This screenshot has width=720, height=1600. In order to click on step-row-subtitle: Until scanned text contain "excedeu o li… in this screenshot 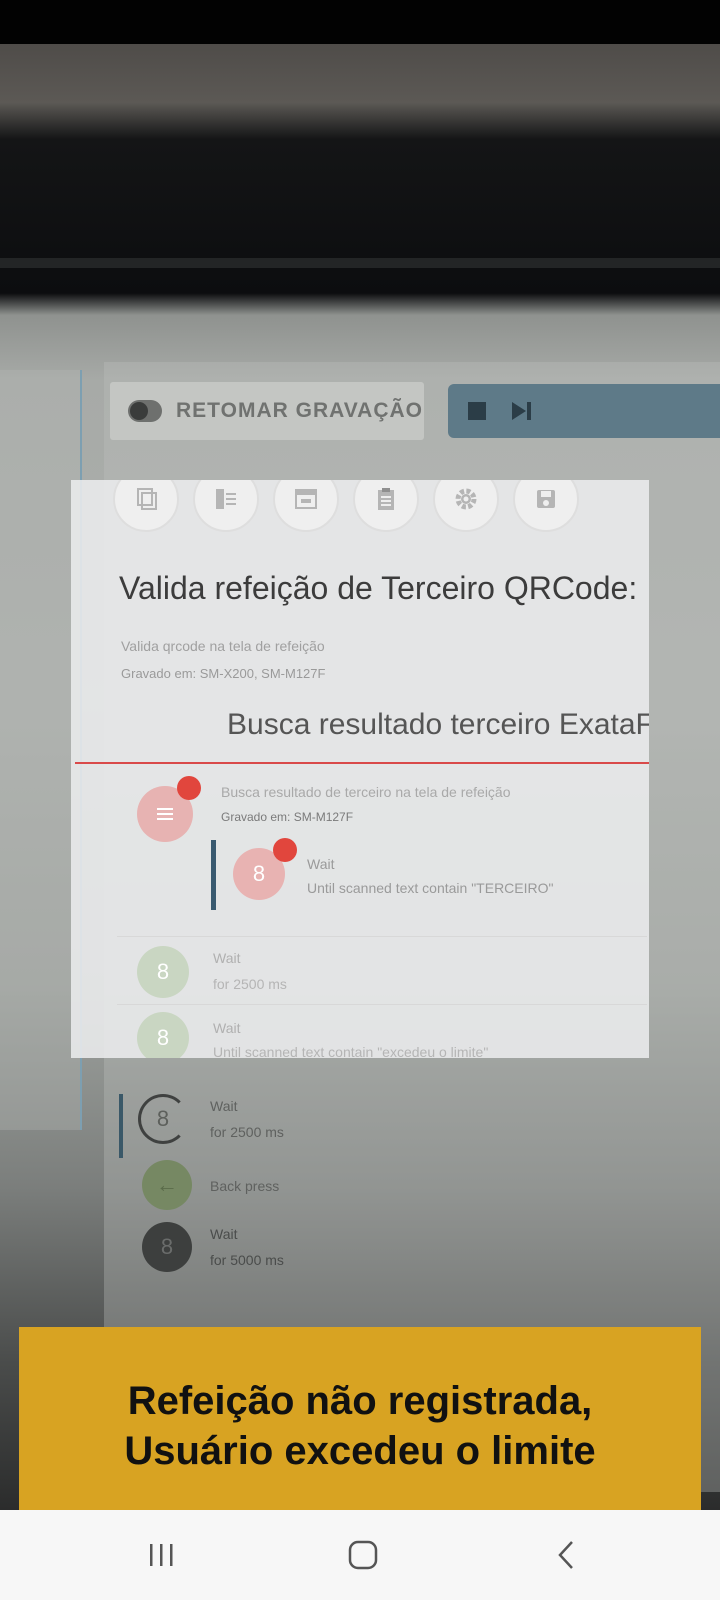, I will do `click(351, 1051)`.